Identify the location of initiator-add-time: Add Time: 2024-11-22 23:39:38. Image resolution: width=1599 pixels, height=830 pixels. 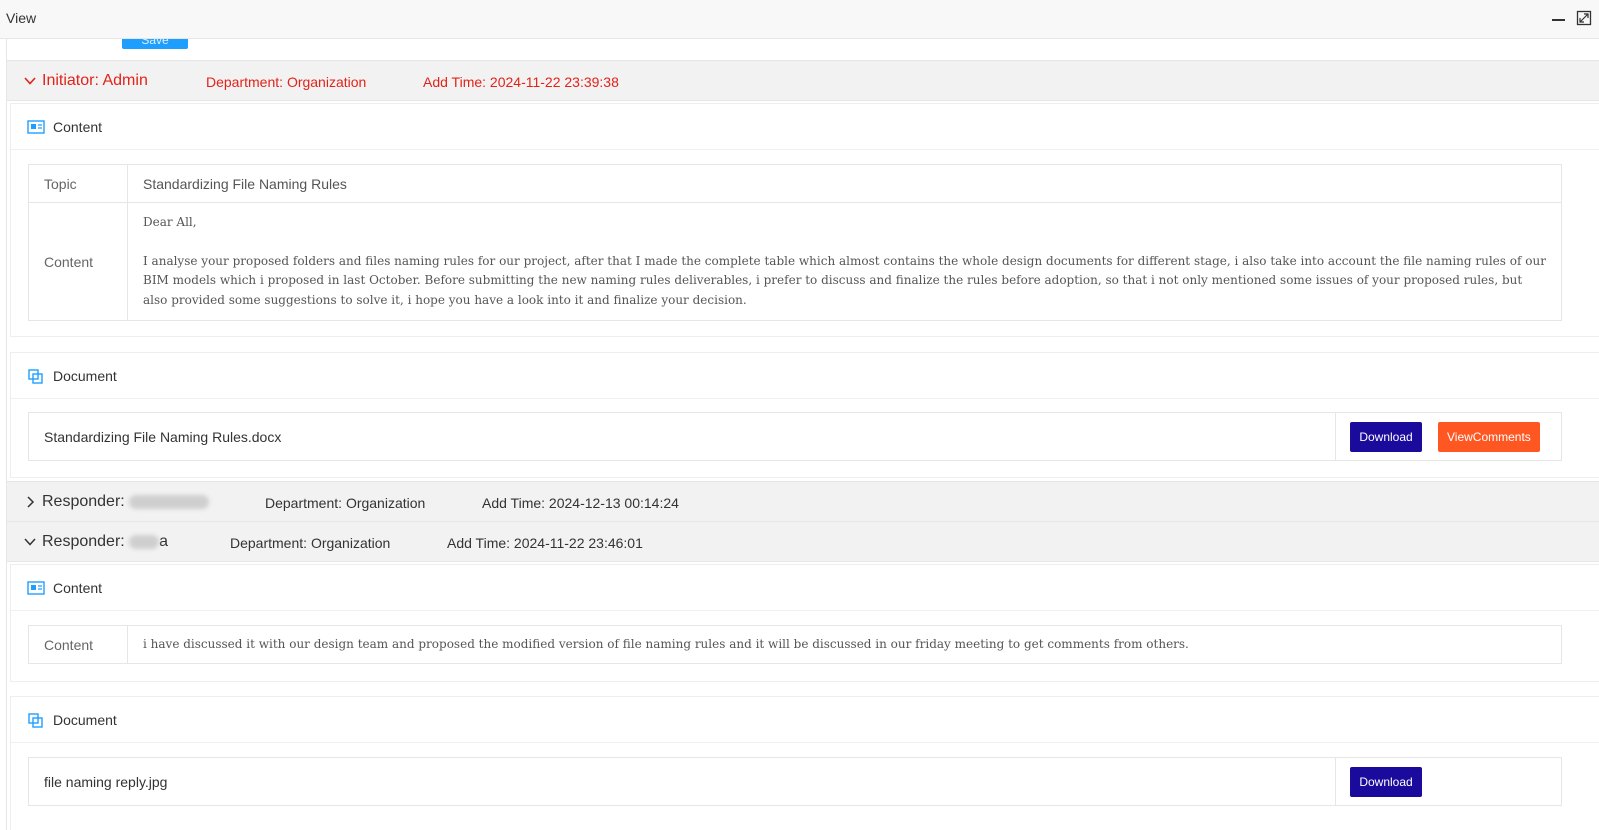
(521, 82).